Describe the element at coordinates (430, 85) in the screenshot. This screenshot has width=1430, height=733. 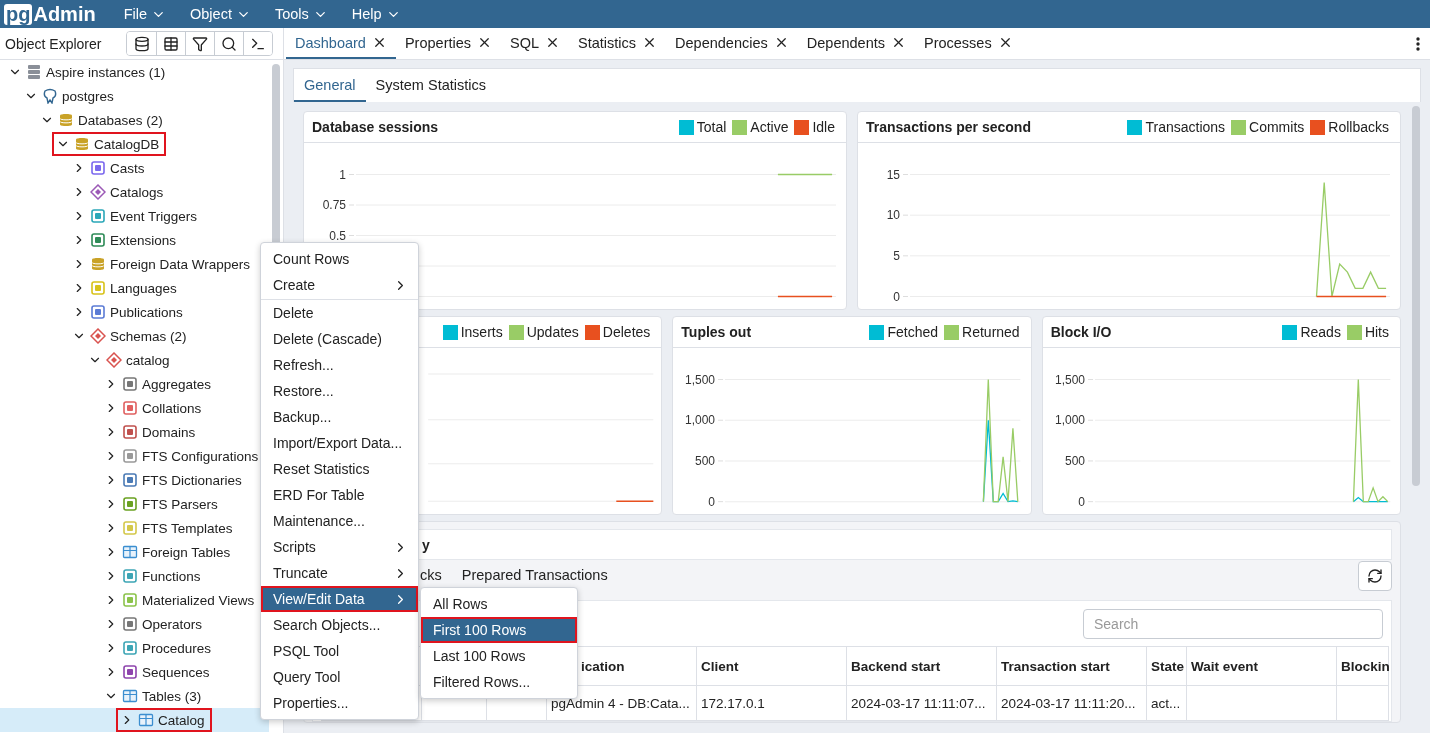
I see `tab: System Statistics` at that location.